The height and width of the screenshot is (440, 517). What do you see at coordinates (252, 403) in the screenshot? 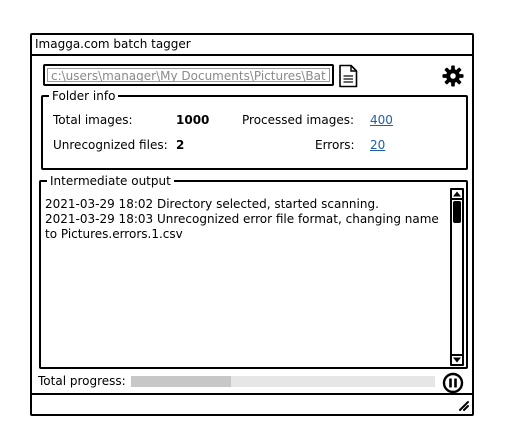
I see `status-bar` at bounding box center [252, 403].